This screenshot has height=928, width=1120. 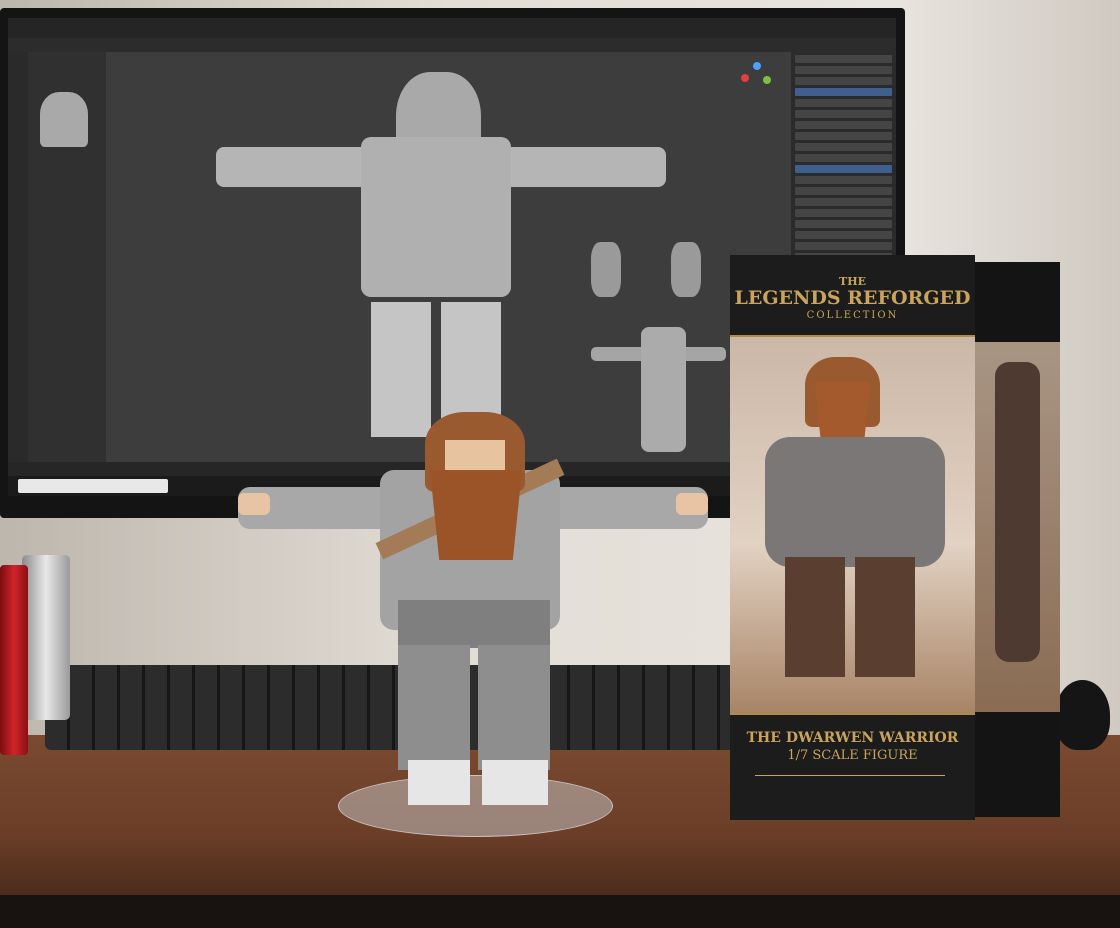 I want to click on figure-hand-right, so click(x=692, y=504).